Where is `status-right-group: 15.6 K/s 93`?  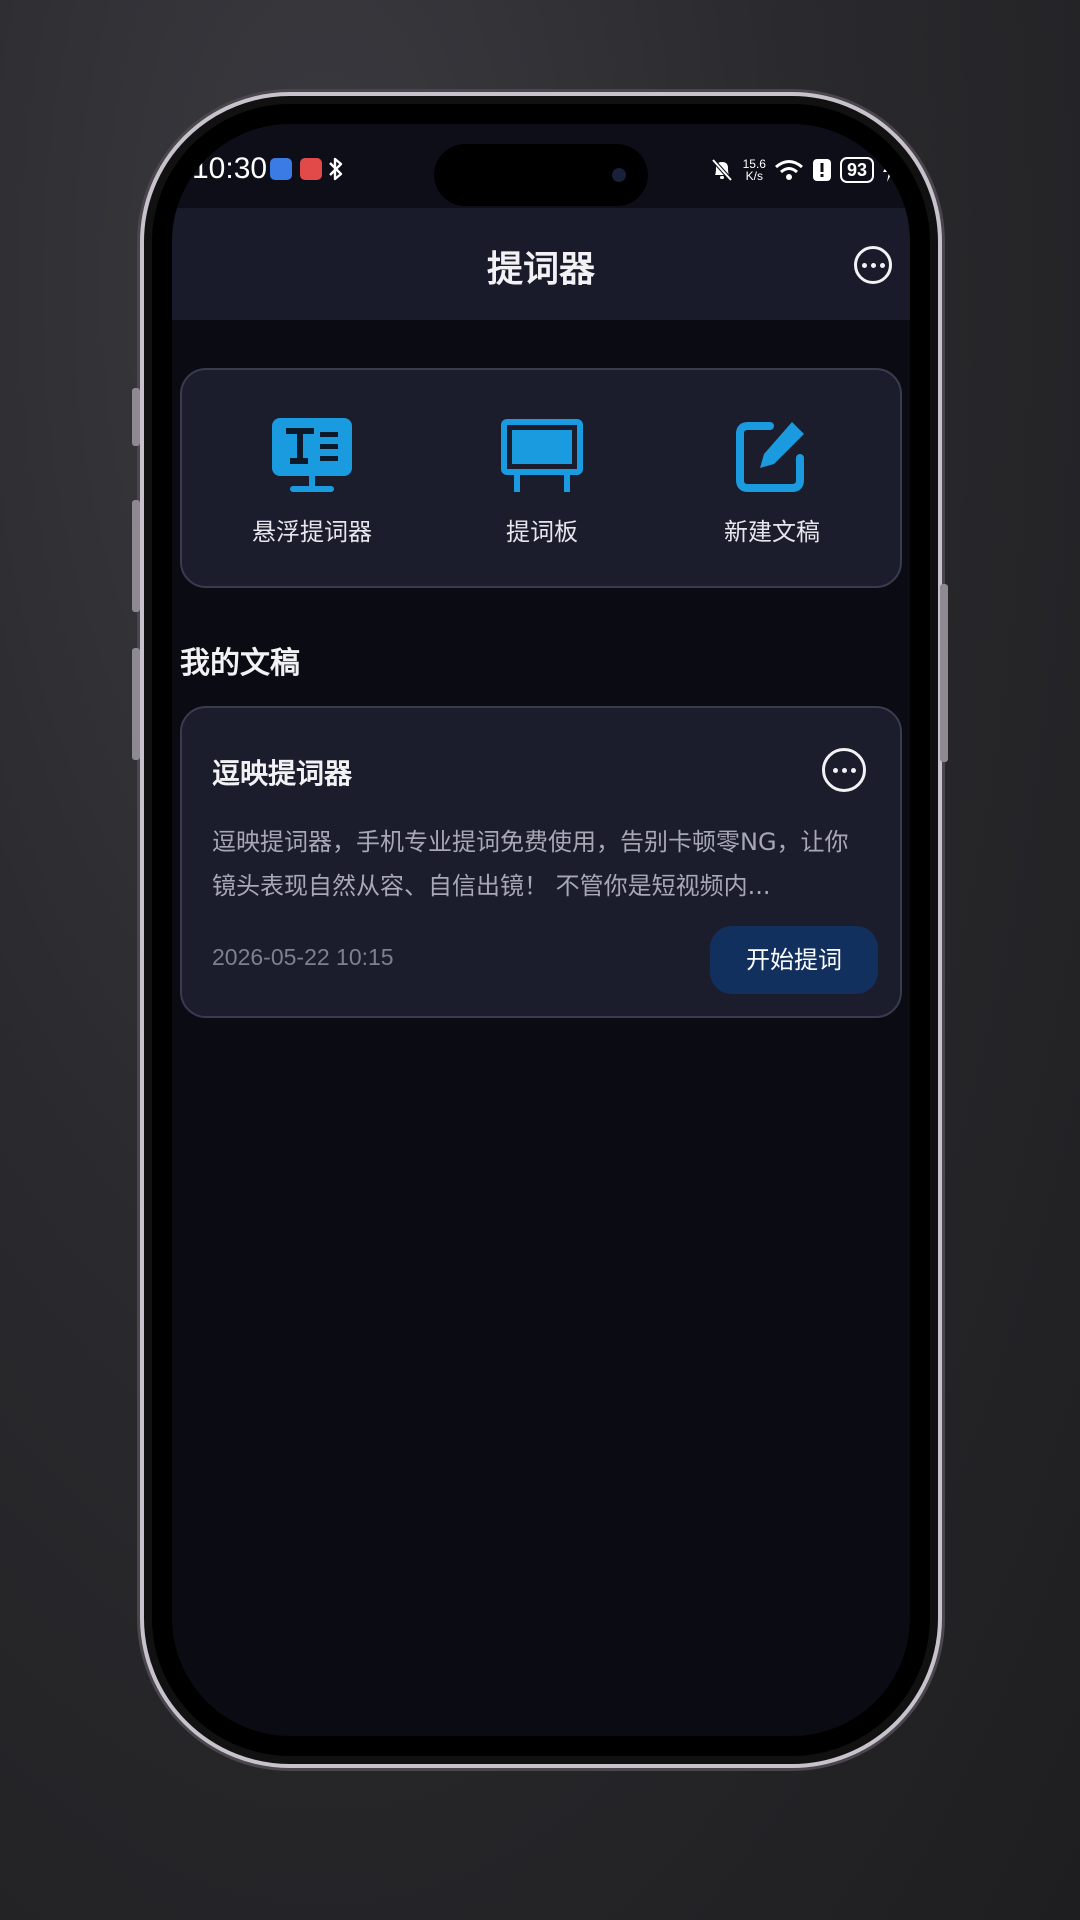
status-right-group: 15.6 K/s 93 is located at coordinates (802, 170).